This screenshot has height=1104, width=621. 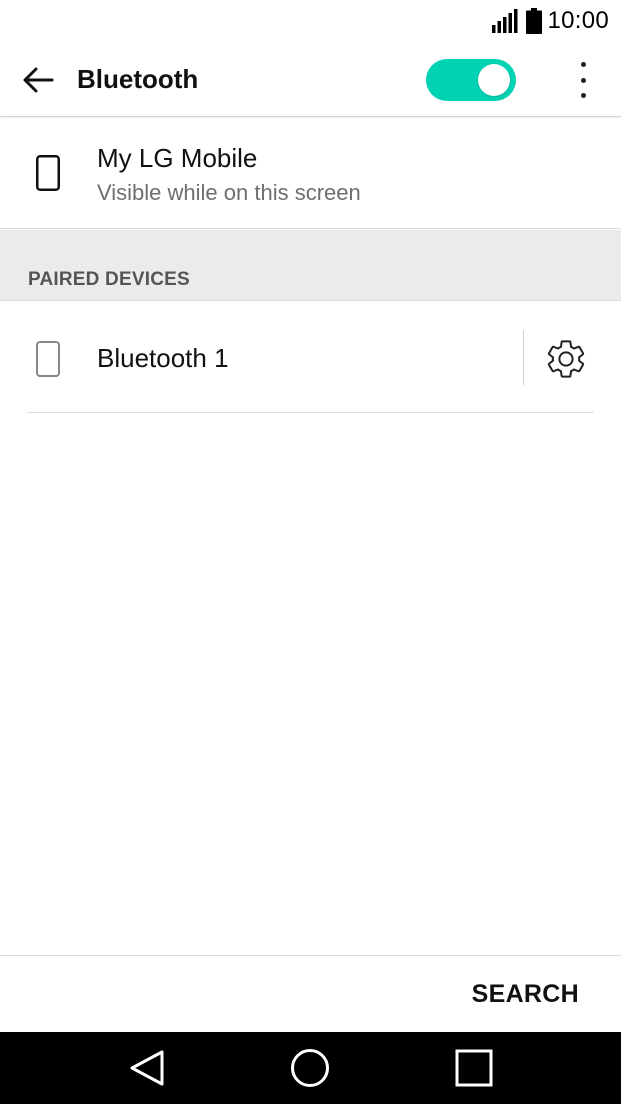 I want to click on gear-icon, so click(x=566, y=359).